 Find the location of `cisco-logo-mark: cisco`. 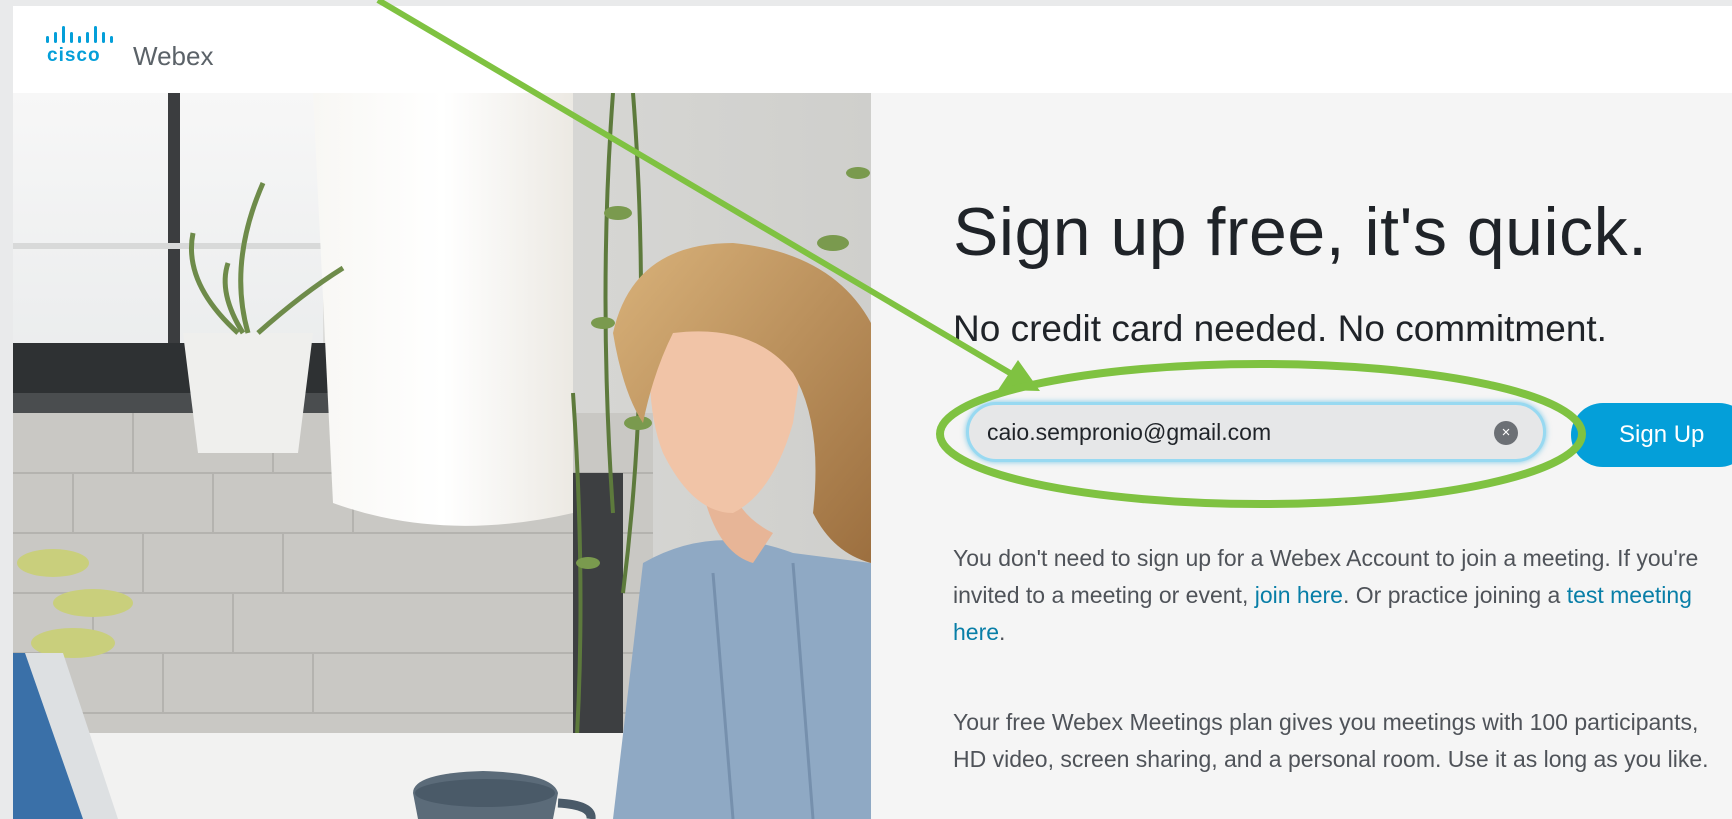

cisco-logo-mark: cisco is located at coordinates (85, 42).